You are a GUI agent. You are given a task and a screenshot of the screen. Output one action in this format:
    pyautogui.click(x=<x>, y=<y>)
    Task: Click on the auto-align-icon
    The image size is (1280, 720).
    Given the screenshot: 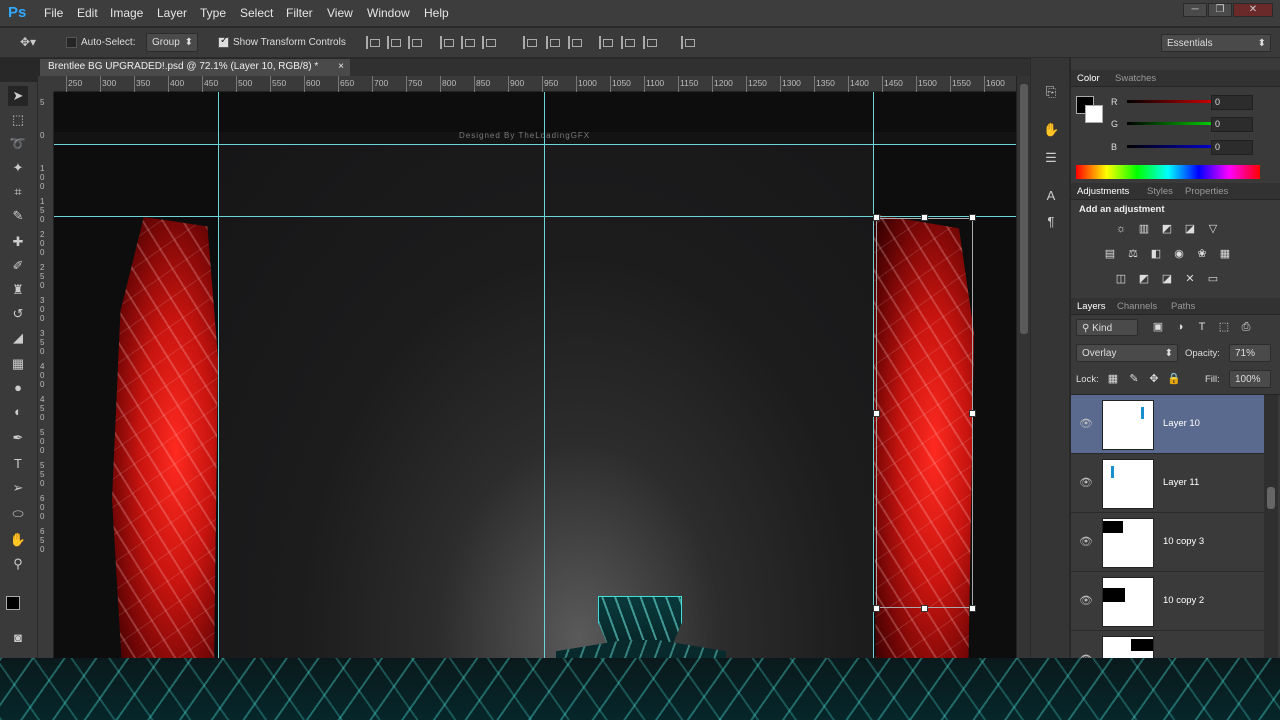 What is the action you would take?
    pyautogui.click(x=688, y=42)
    